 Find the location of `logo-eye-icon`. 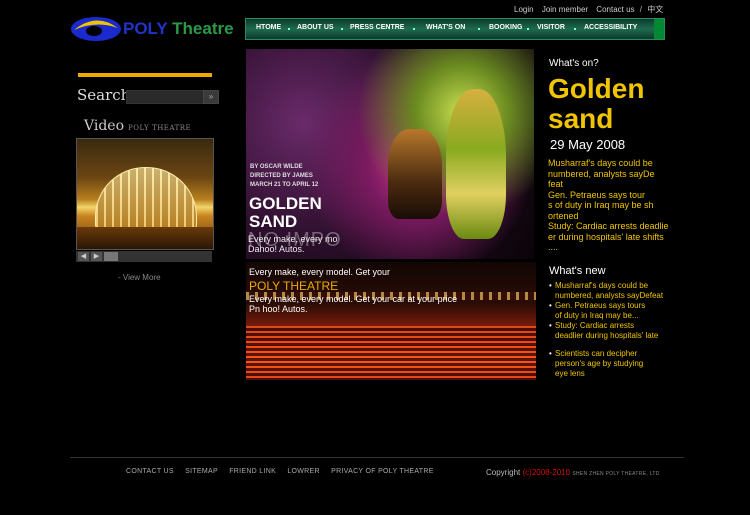

logo-eye-icon is located at coordinates (96, 29).